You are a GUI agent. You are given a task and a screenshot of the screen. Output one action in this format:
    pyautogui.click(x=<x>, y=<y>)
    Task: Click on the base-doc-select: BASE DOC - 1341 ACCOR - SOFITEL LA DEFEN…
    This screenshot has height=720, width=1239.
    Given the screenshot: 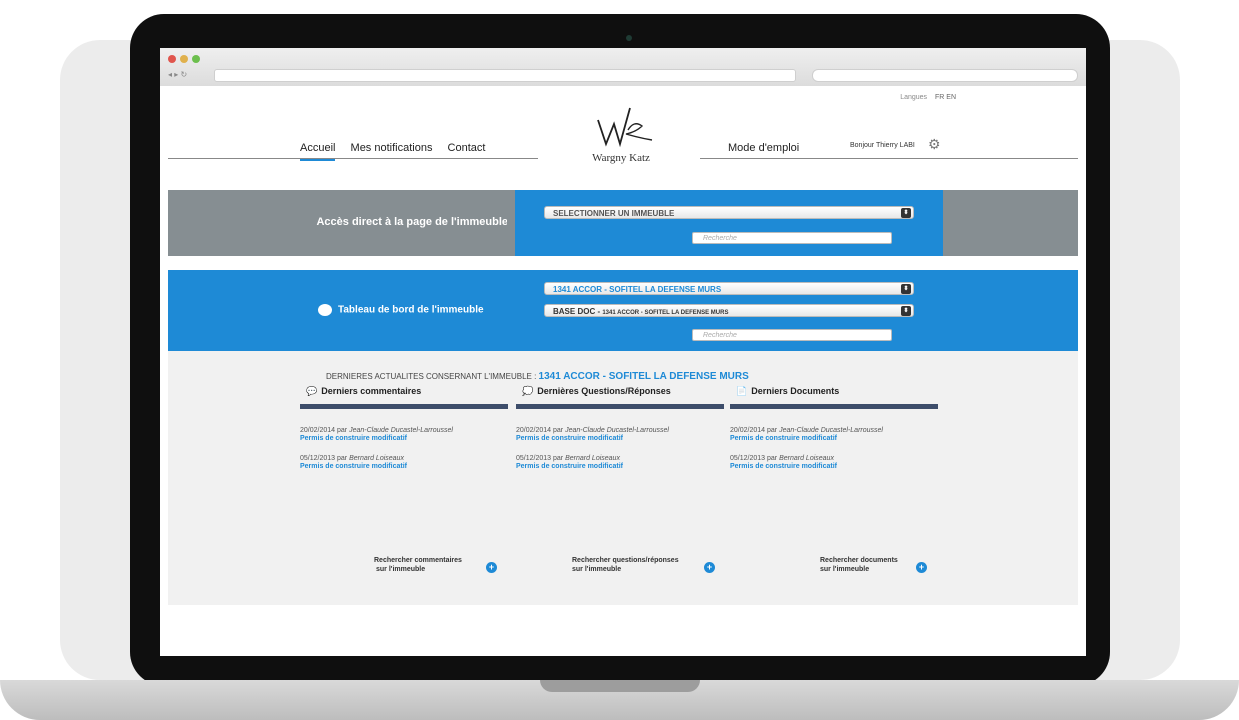 What is the action you would take?
    pyautogui.click(x=729, y=310)
    